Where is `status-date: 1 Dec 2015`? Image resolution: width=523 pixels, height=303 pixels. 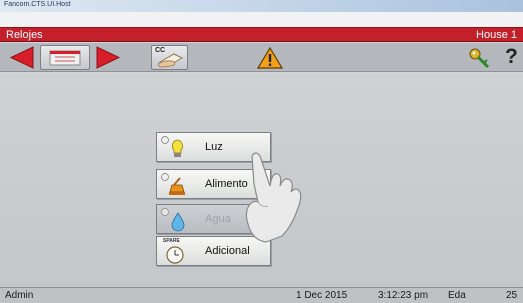
status-date: 1 Dec 2015 is located at coordinates (322, 295).